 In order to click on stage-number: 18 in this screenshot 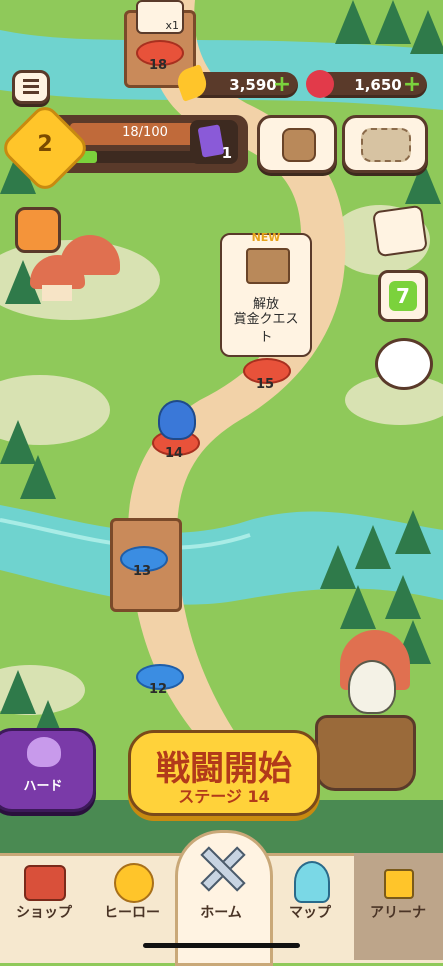, I will do `click(158, 65)`.